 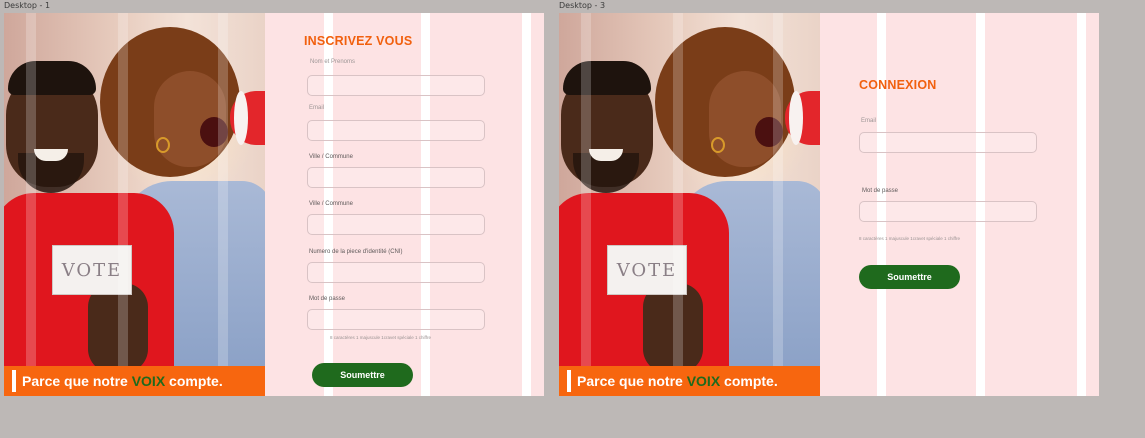 What do you see at coordinates (356, 252) in the screenshot?
I see `field-label-cni: Numero de la piece d'identité (CNI)` at bounding box center [356, 252].